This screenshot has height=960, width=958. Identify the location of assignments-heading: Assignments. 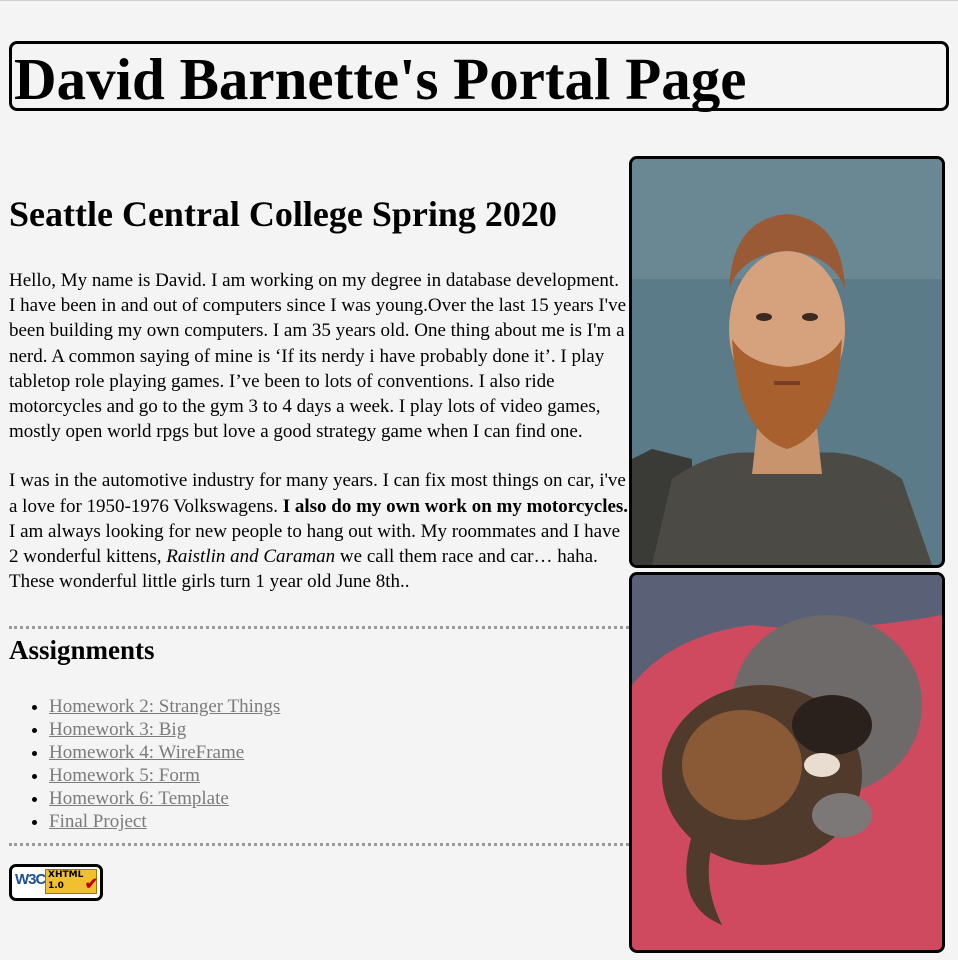
(82, 650).